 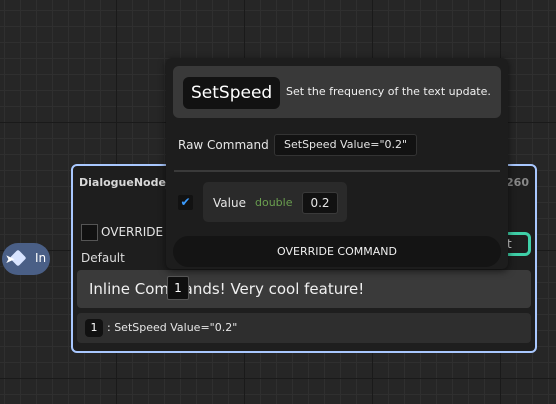 I want to click on override-label: OVERRIDE, so click(x=132, y=232).